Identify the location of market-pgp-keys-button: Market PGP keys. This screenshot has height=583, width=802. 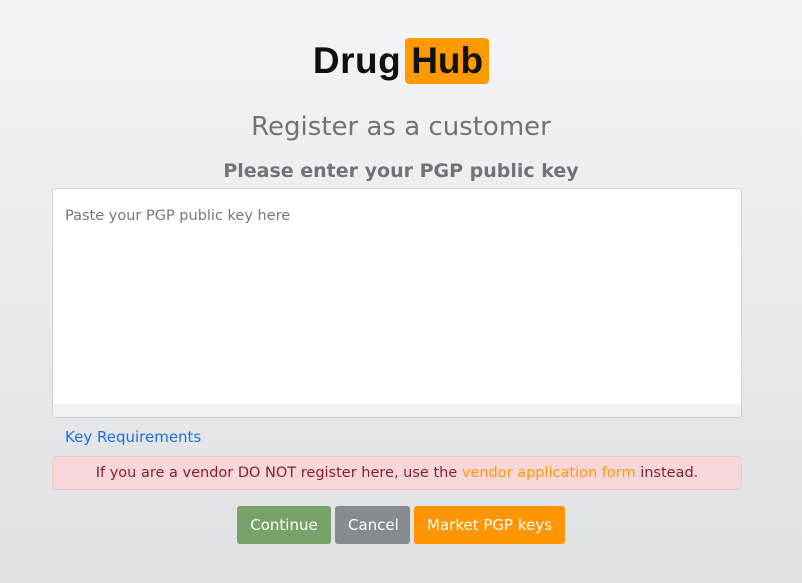
(489, 525).